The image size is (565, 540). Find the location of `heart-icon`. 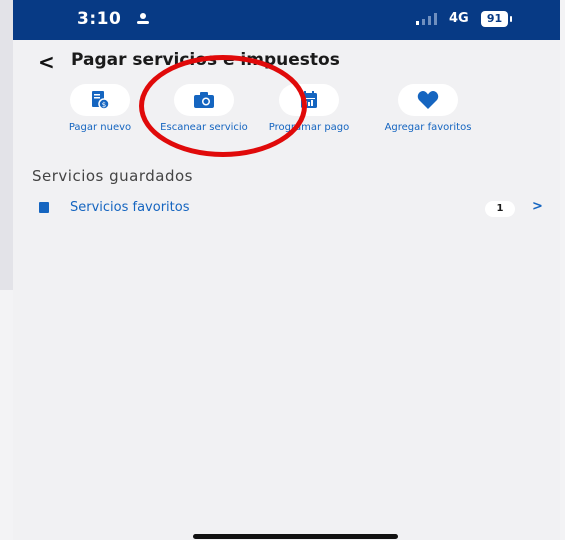

heart-icon is located at coordinates (428, 100).